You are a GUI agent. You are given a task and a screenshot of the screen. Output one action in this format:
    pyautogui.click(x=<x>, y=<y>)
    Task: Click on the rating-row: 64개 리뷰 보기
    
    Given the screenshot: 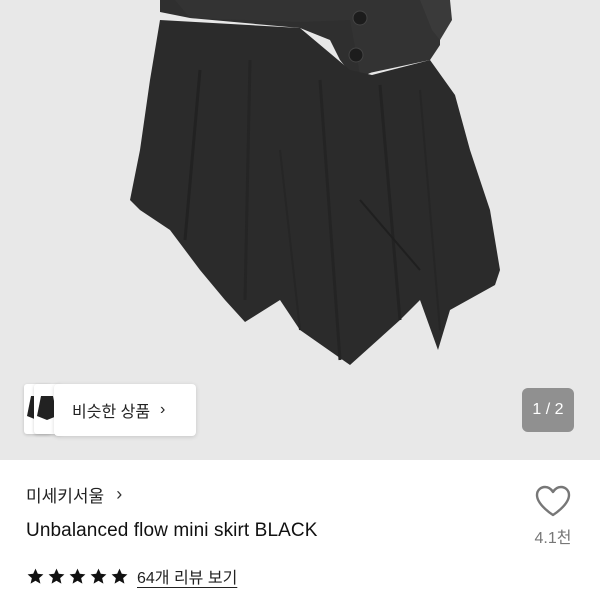 What is the action you would take?
    pyautogui.click(x=131, y=576)
    